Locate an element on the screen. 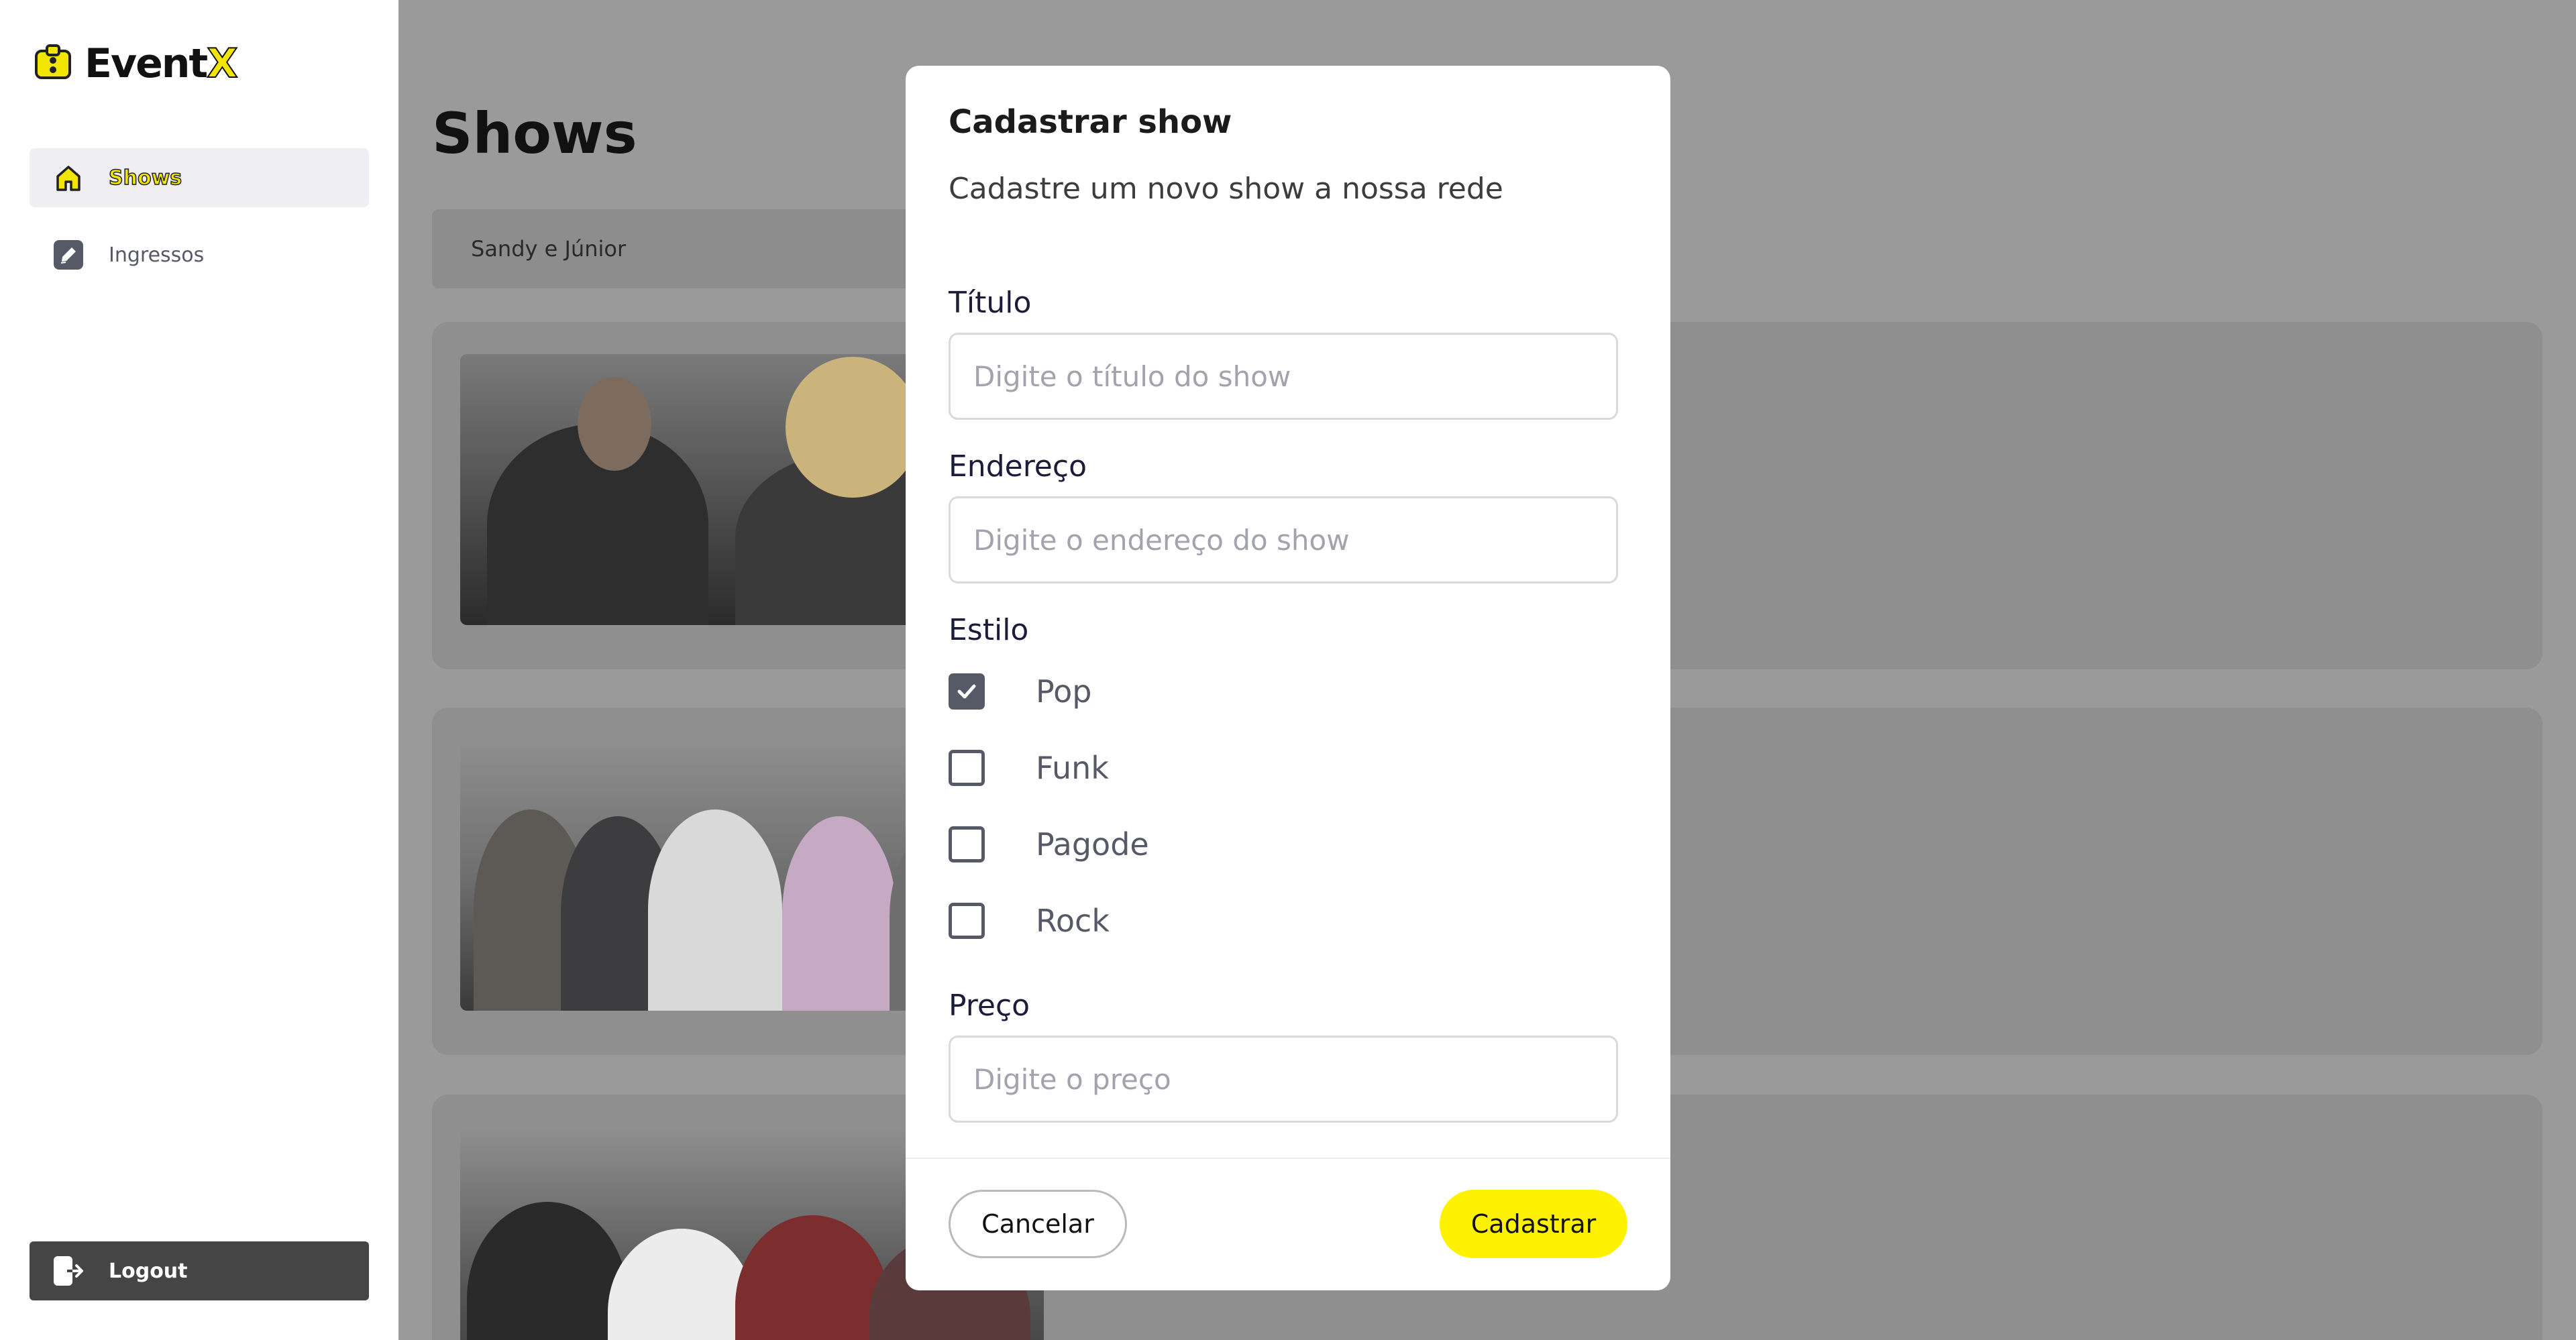  modal-subtitle: Cadastre um novo show a nossa rede is located at coordinates (1226, 189).